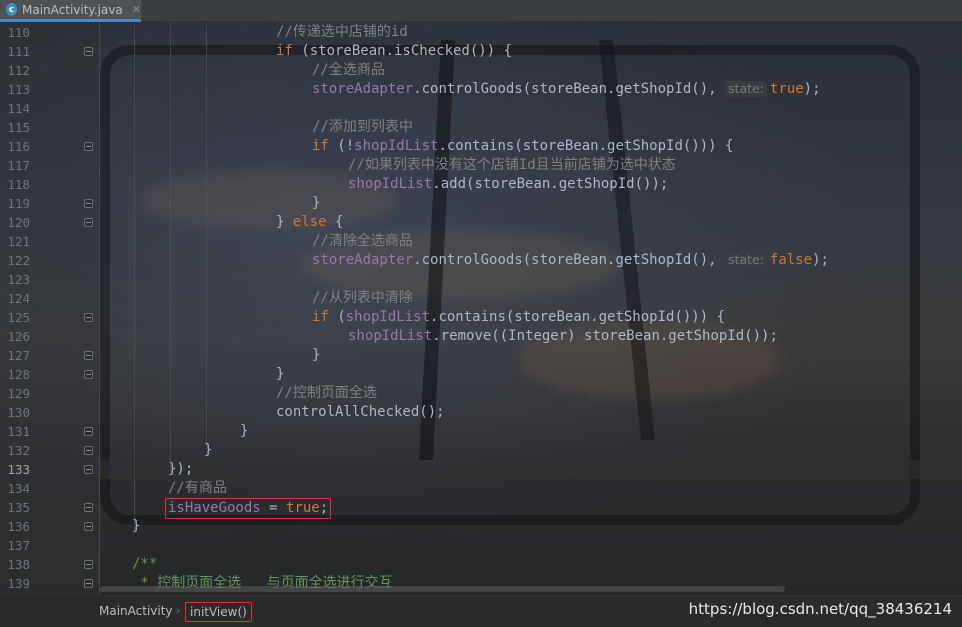 Image resolution: width=962 pixels, height=627 pixels. I want to click on code-token: ;, so click(324, 508).